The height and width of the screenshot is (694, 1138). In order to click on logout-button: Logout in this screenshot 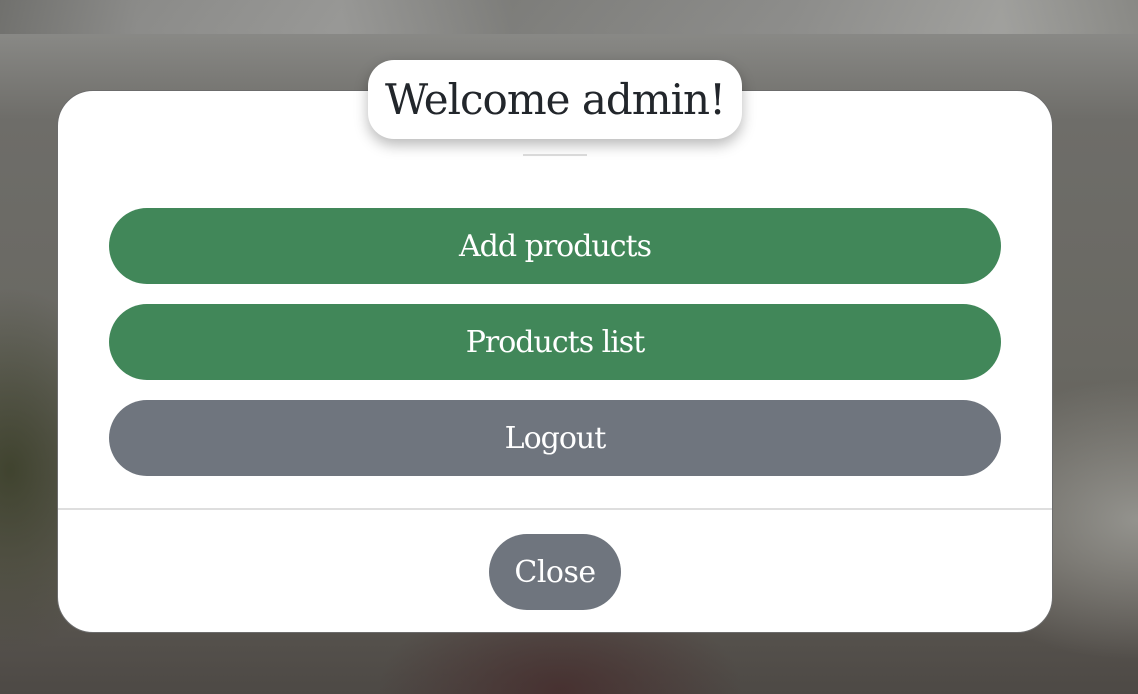, I will do `click(555, 438)`.